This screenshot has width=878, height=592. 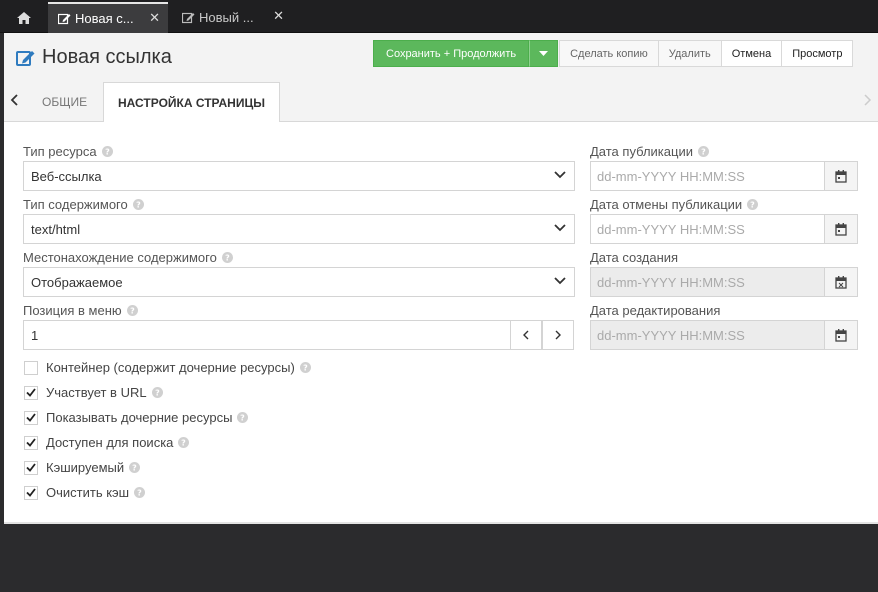 I want to click on page-header: Новая ссылка, so click(x=94, y=57).